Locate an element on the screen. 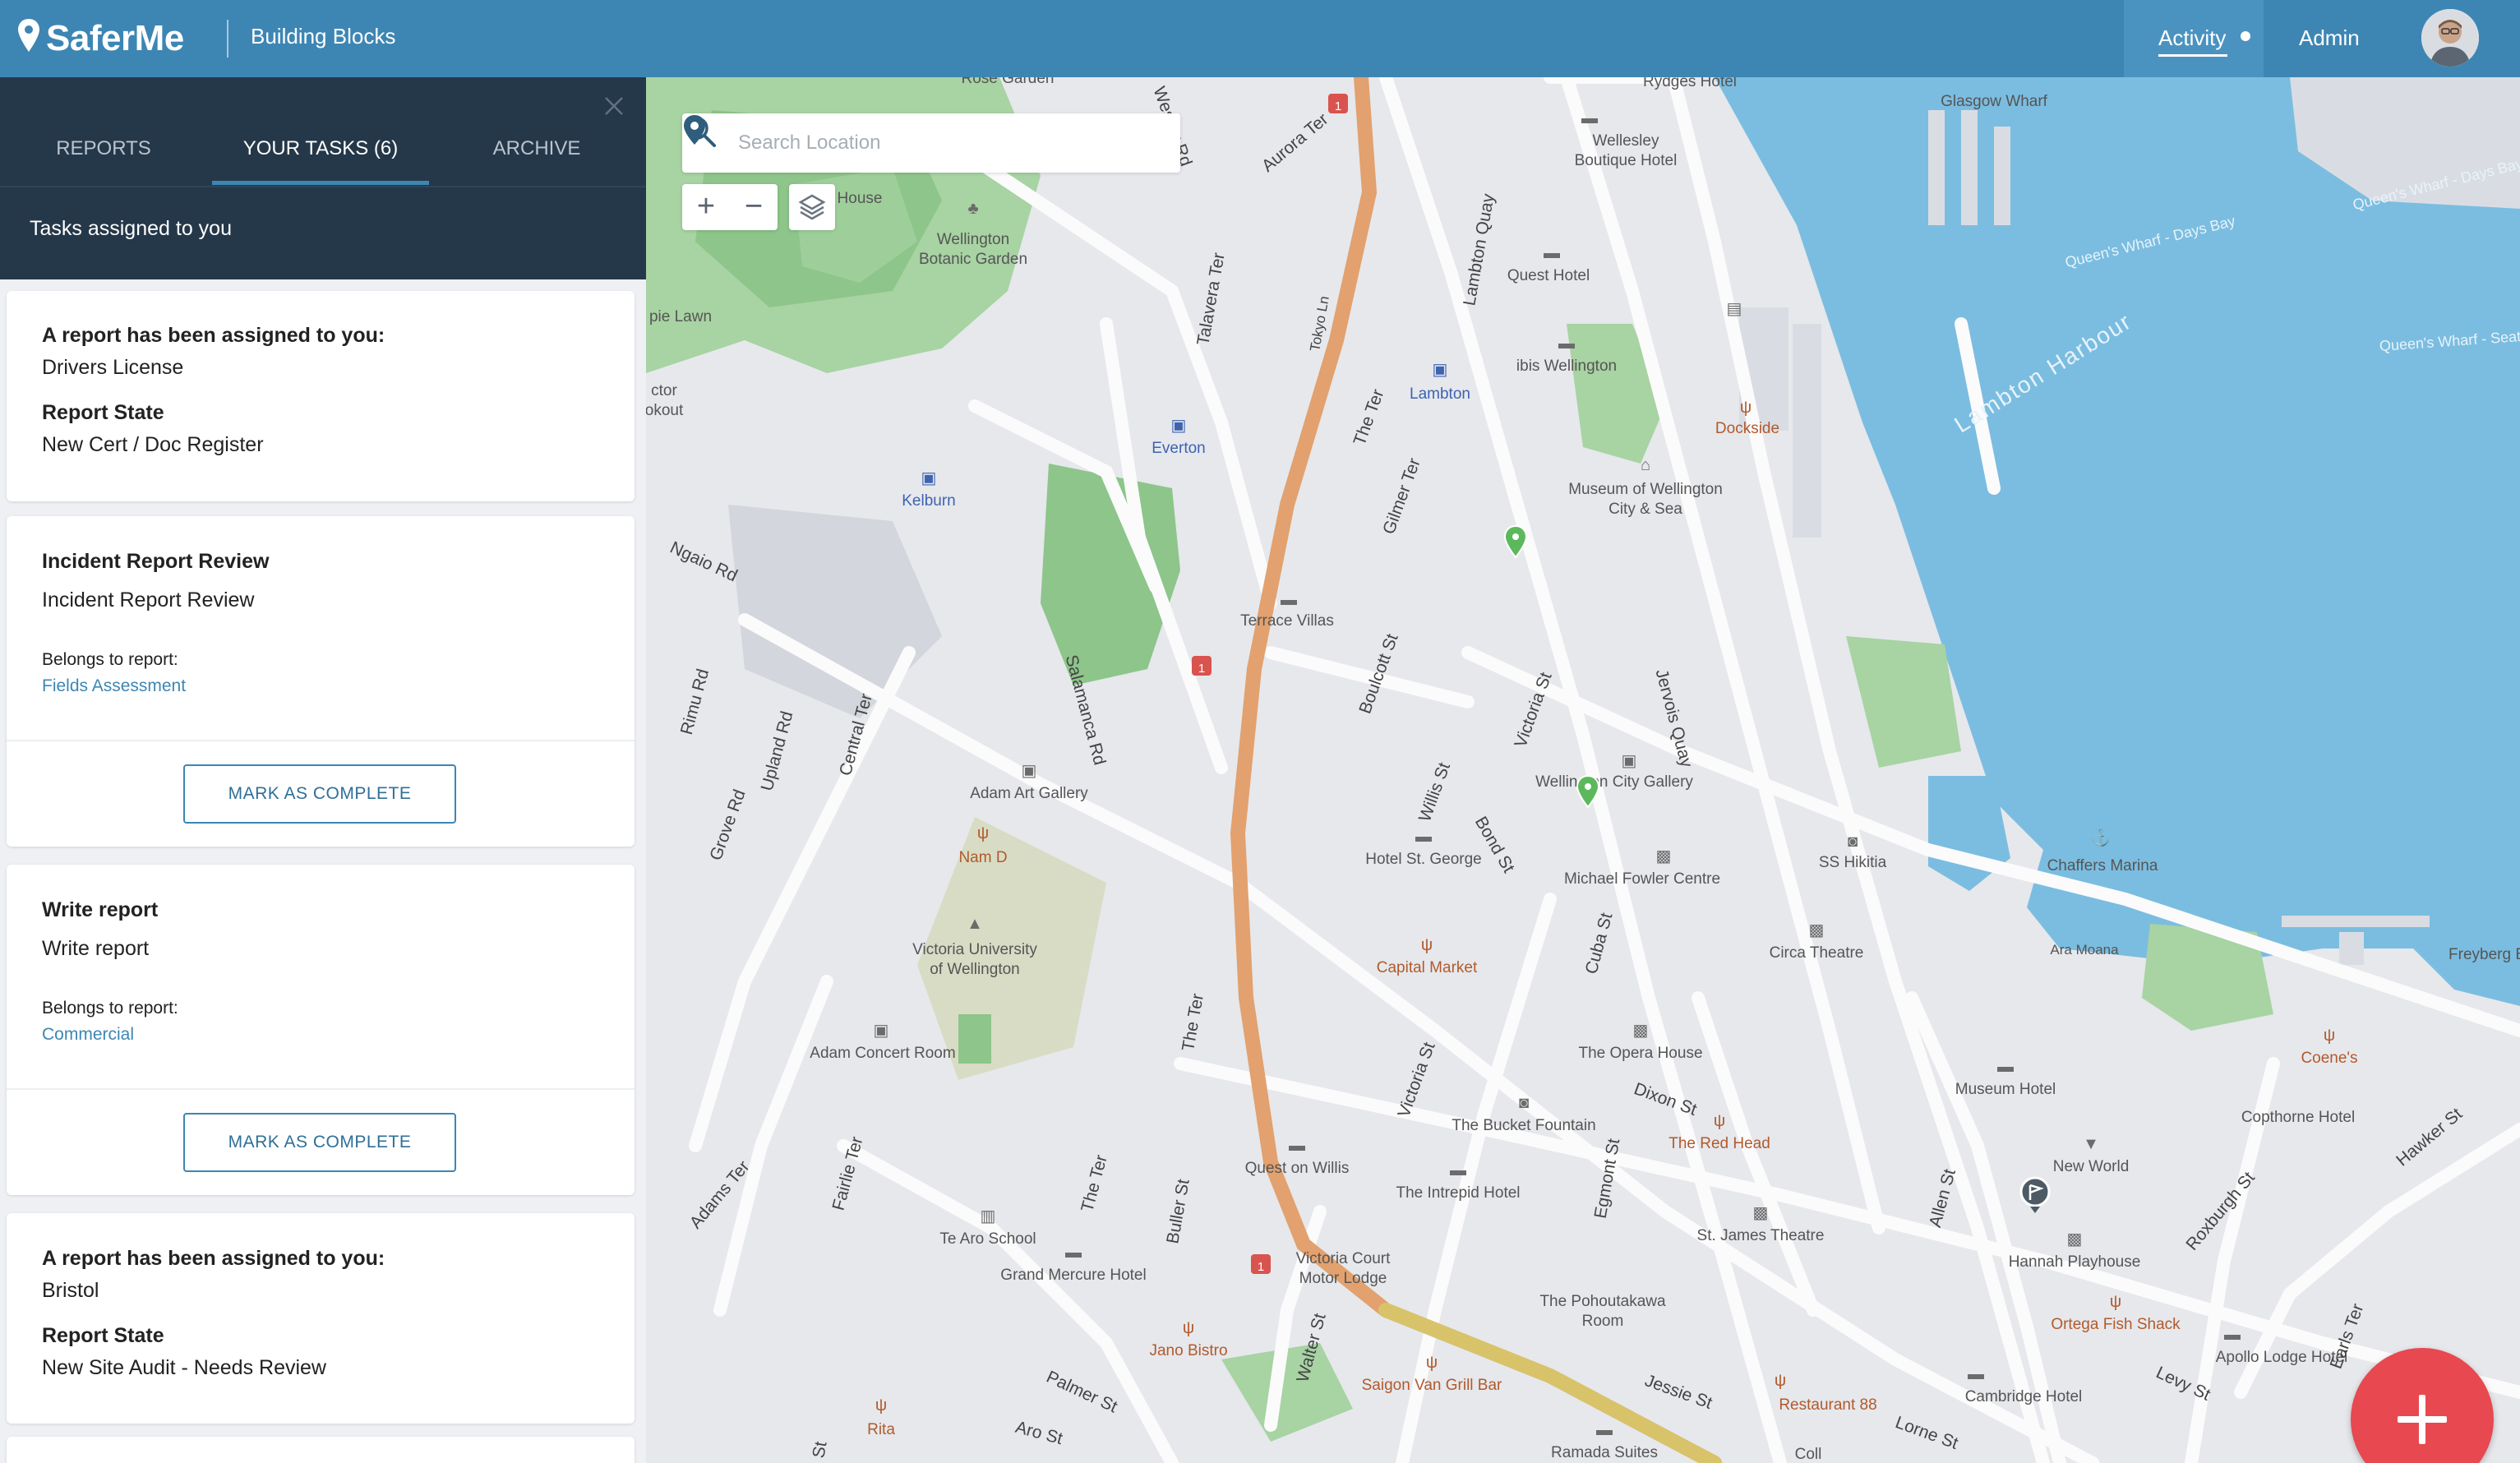 The width and height of the screenshot is (2520, 1463). tree-icon: ♣ is located at coordinates (972, 209).